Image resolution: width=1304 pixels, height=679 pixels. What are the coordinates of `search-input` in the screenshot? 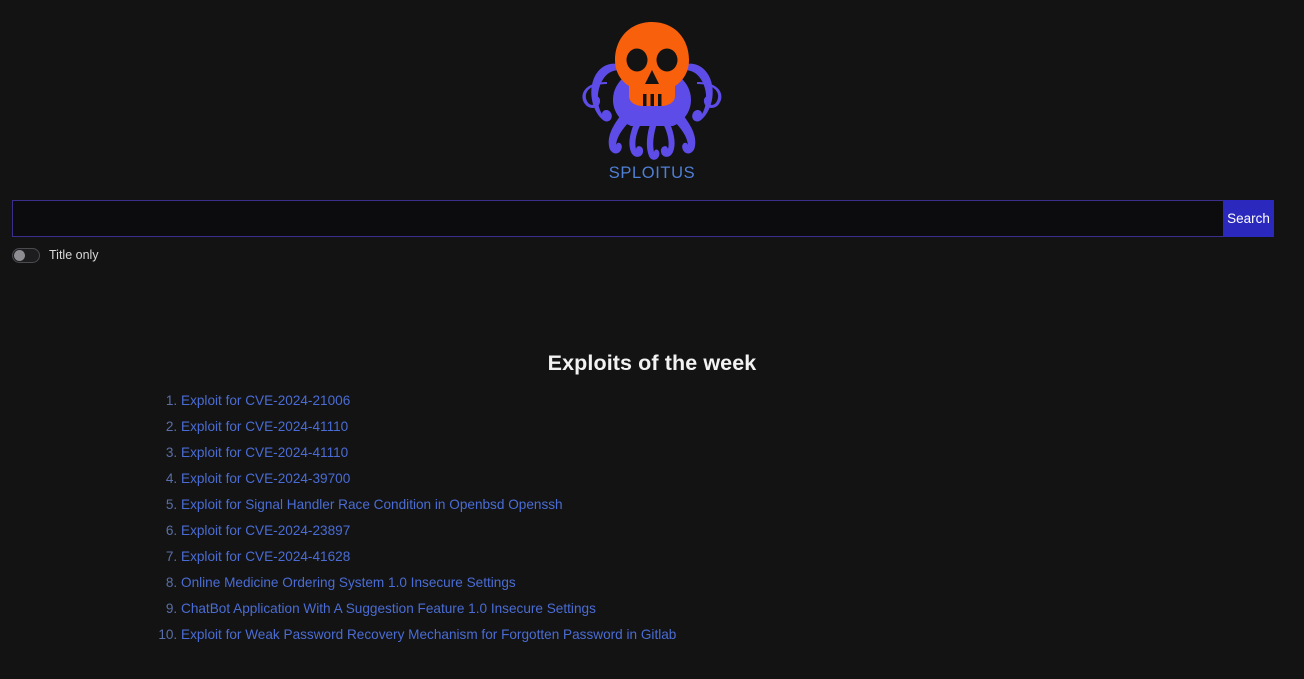 It's located at (617, 218).